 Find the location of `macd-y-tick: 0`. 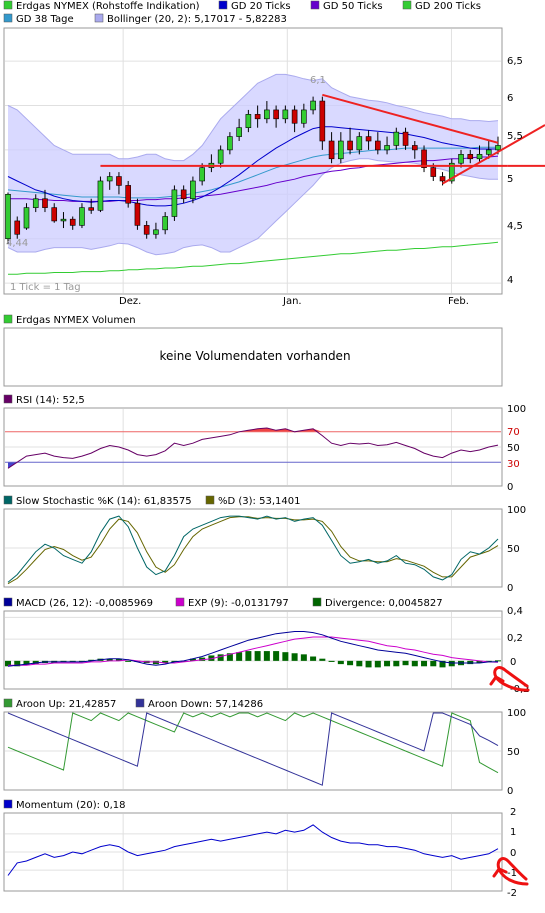

macd-y-tick: 0 is located at coordinates (513, 662).